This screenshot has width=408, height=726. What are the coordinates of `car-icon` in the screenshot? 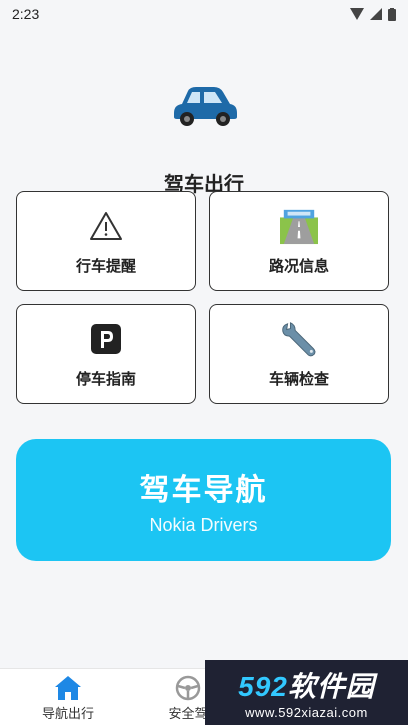 It's located at (205, 106).